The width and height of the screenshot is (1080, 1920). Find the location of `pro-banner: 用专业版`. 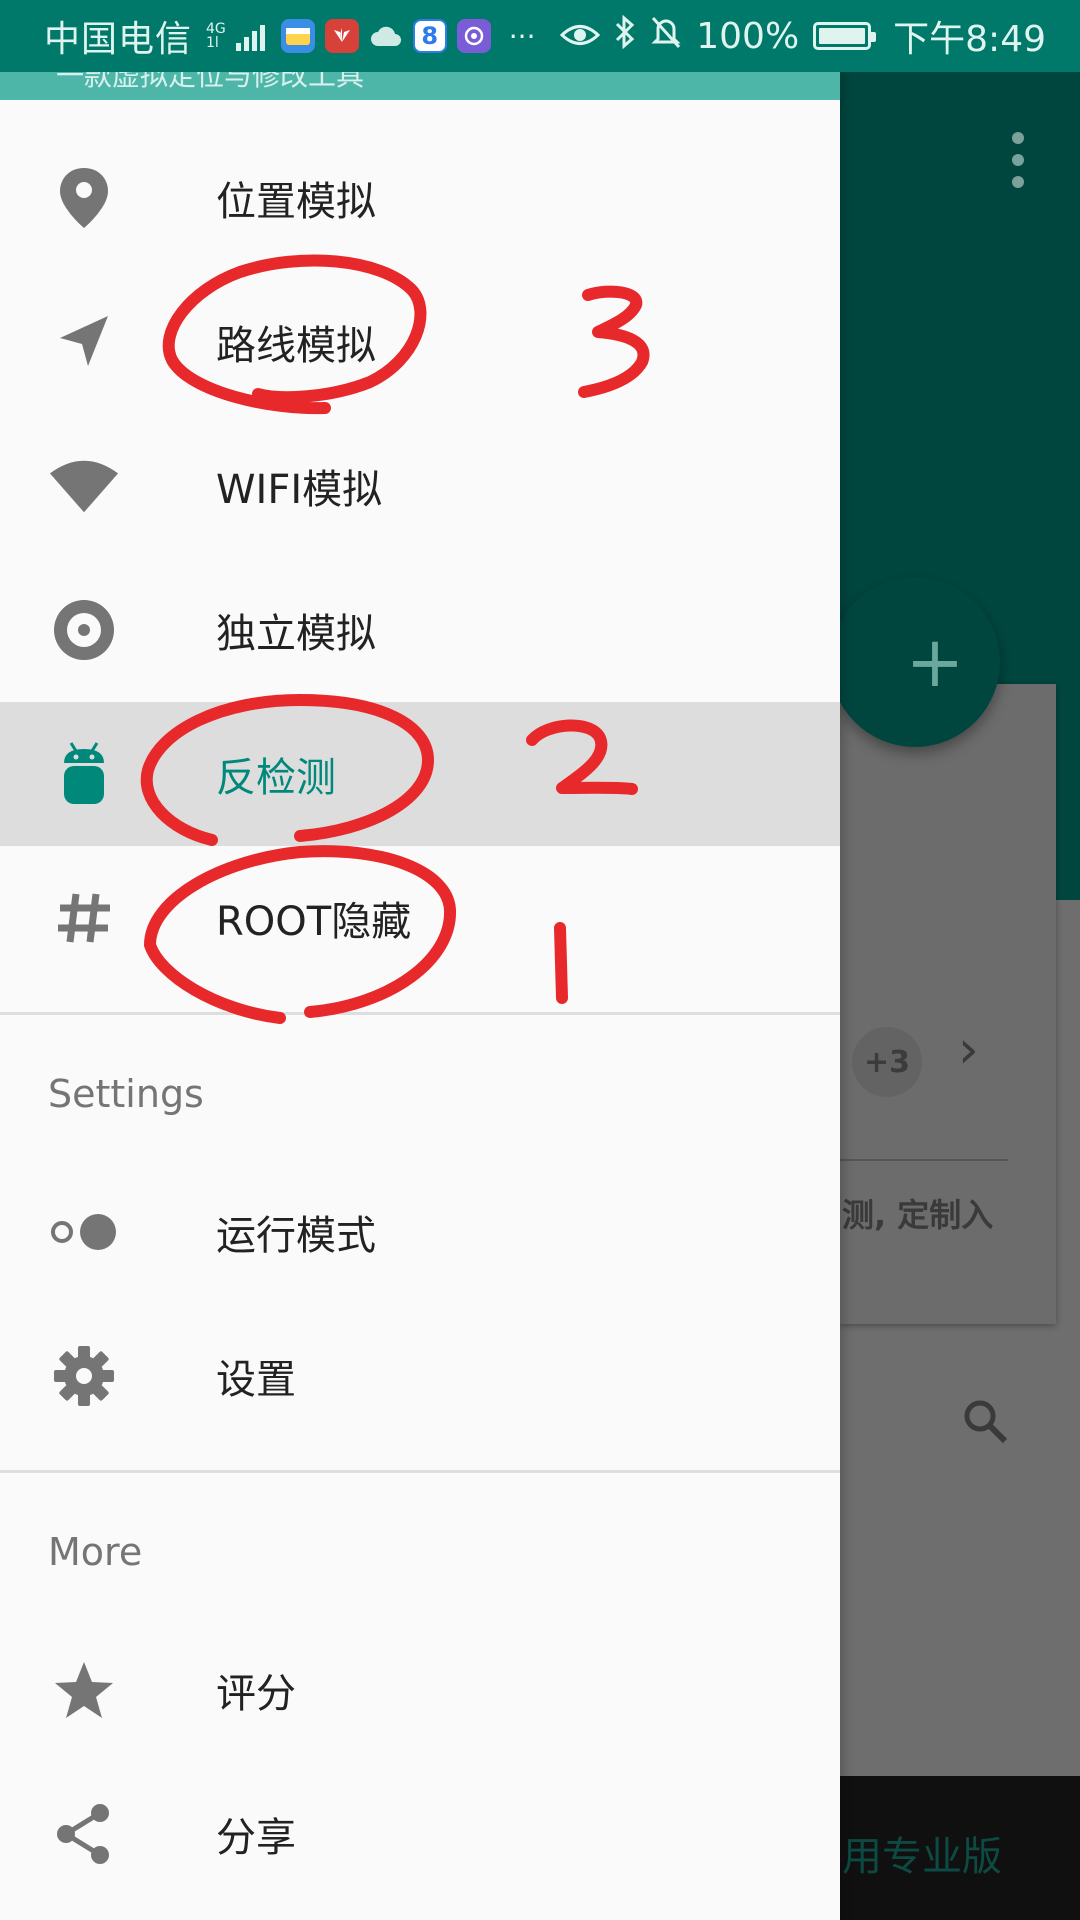

pro-banner: 用专业版 is located at coordinates (960, 1848).